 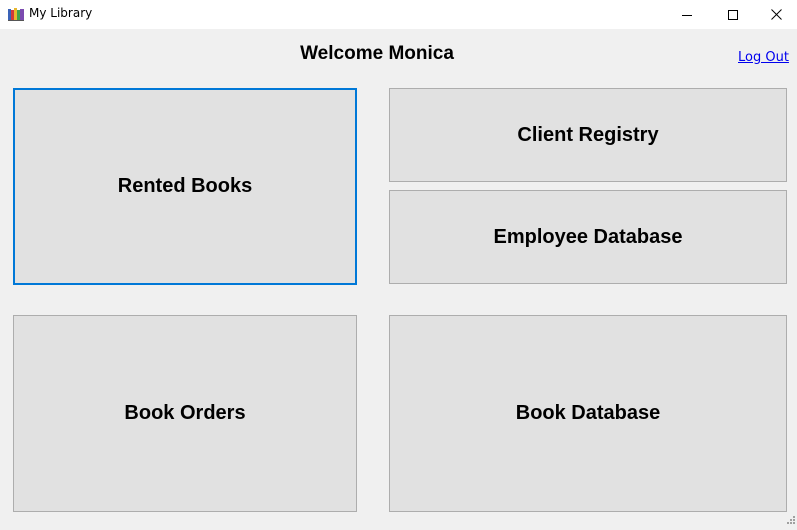 What do you see at coordinates (398, 14) in the screenshot?
I see `title-bar: My Library` at bounding box center [398, 14].